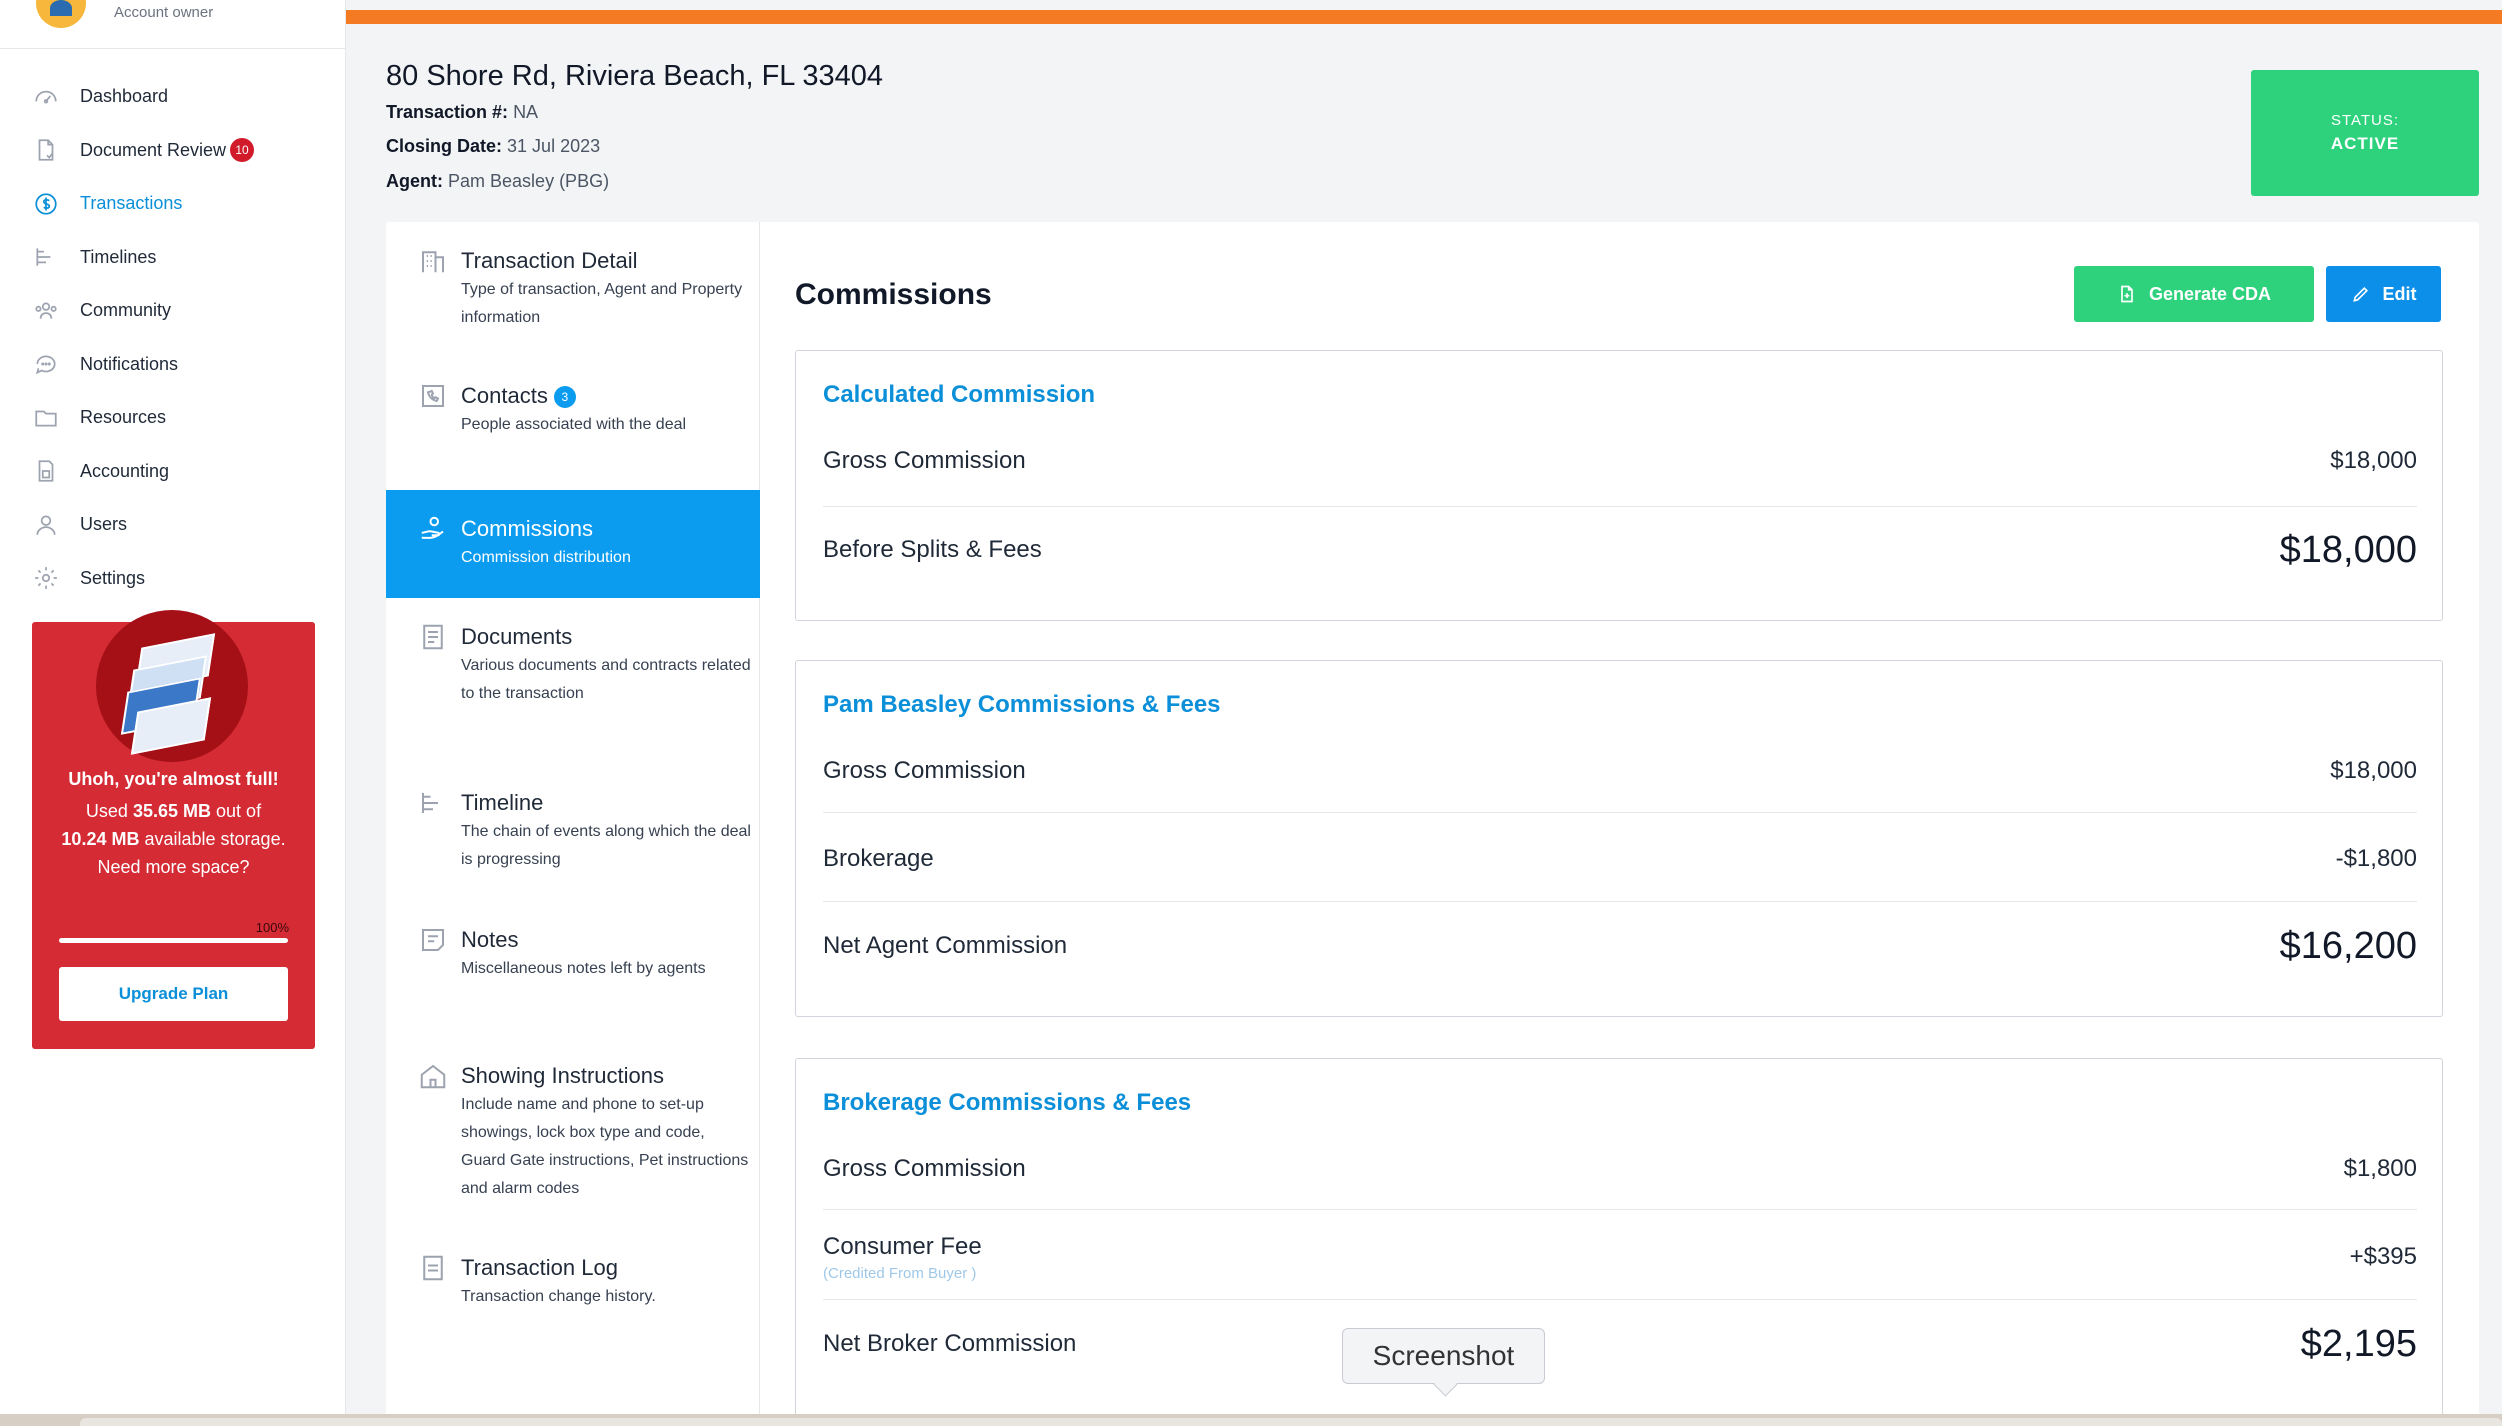  Describe the element at coordinates (434, 638) in the screenshot. I see `document-list-icon` at that location.